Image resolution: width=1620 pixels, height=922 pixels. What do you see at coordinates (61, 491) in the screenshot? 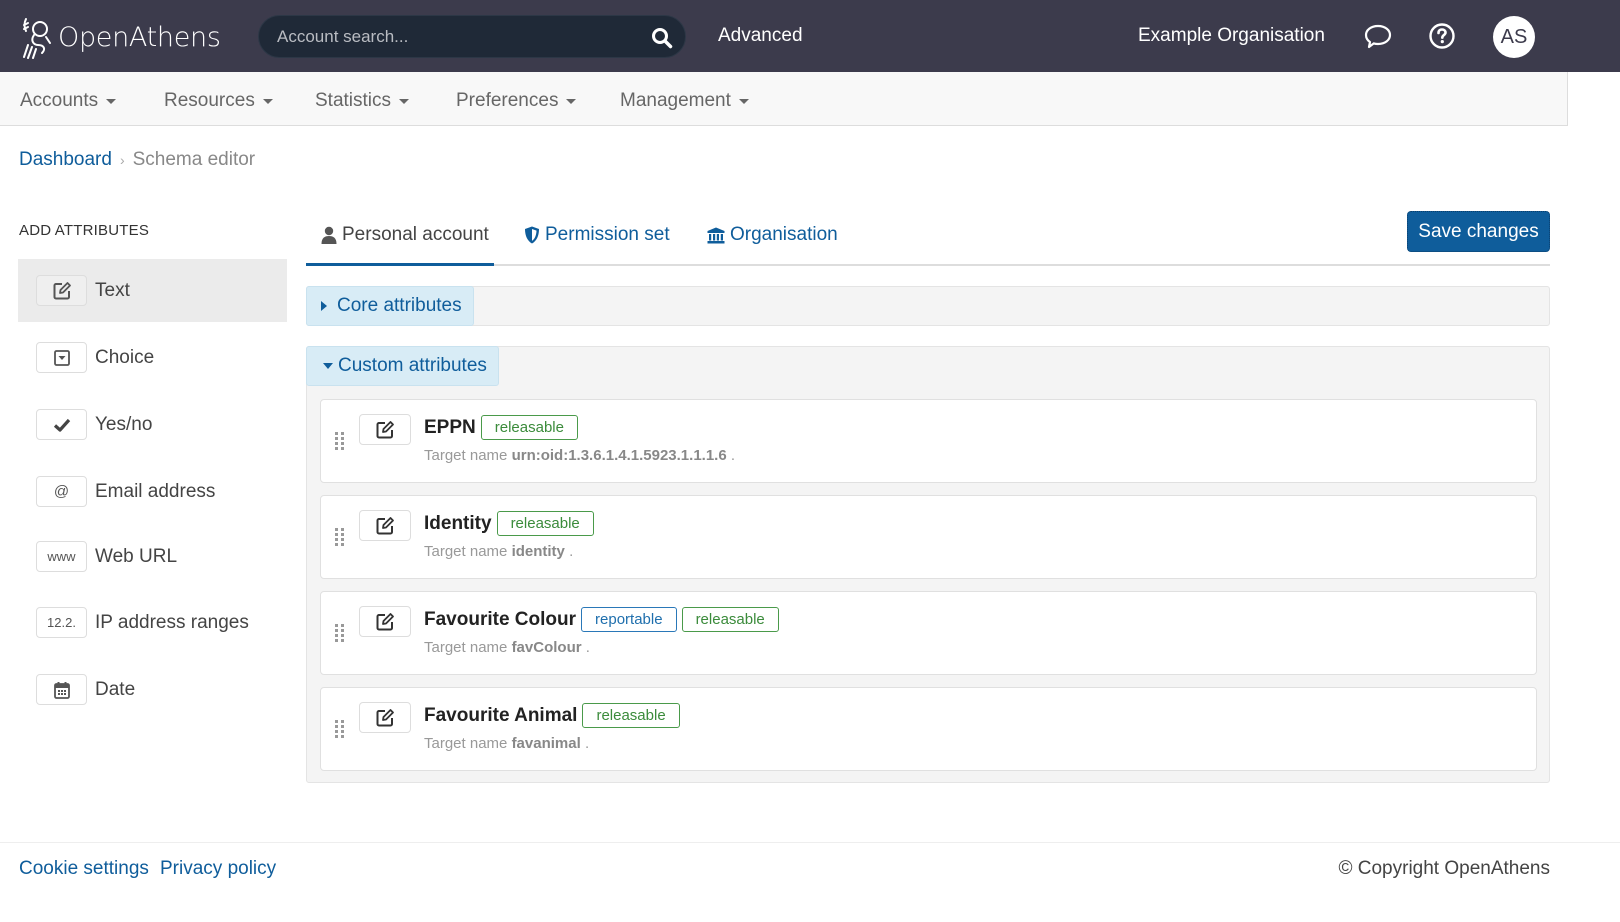
I see `at-icon: @` at bounding box center [61, 491].